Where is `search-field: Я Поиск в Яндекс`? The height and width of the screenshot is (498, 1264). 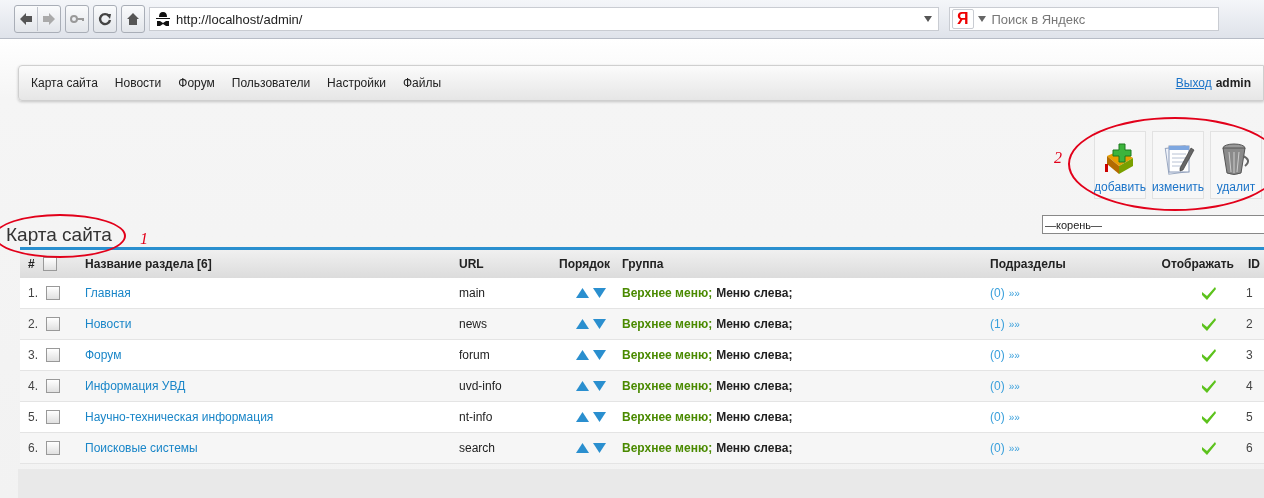 search-field: Я Поиск в Яндекс is located at coordinates (1084, 19).